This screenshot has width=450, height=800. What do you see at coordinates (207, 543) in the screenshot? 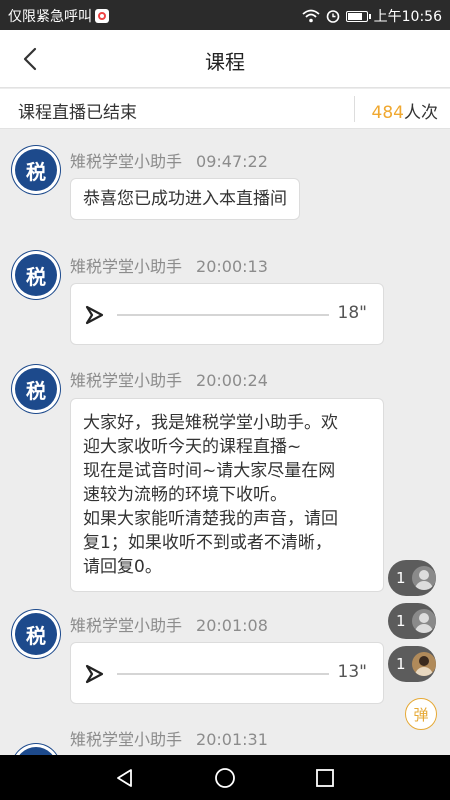
I see `text-line: 复1；如果收听不到或者不清晰，` at bounding box center [207, 543].